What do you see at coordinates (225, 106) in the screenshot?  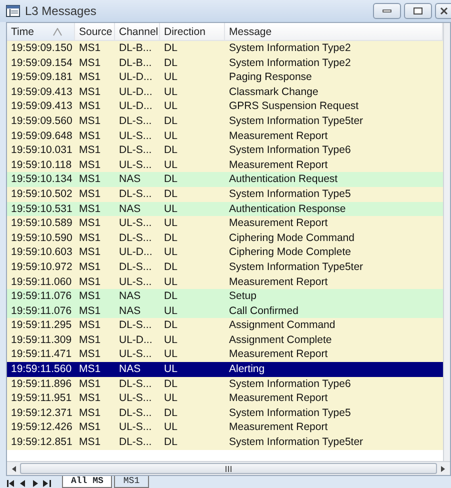 I see `table-row: 19:59:09.413 MS1 UL-D... UL GPRS Suspension Request` at bounding box center [225, 106].